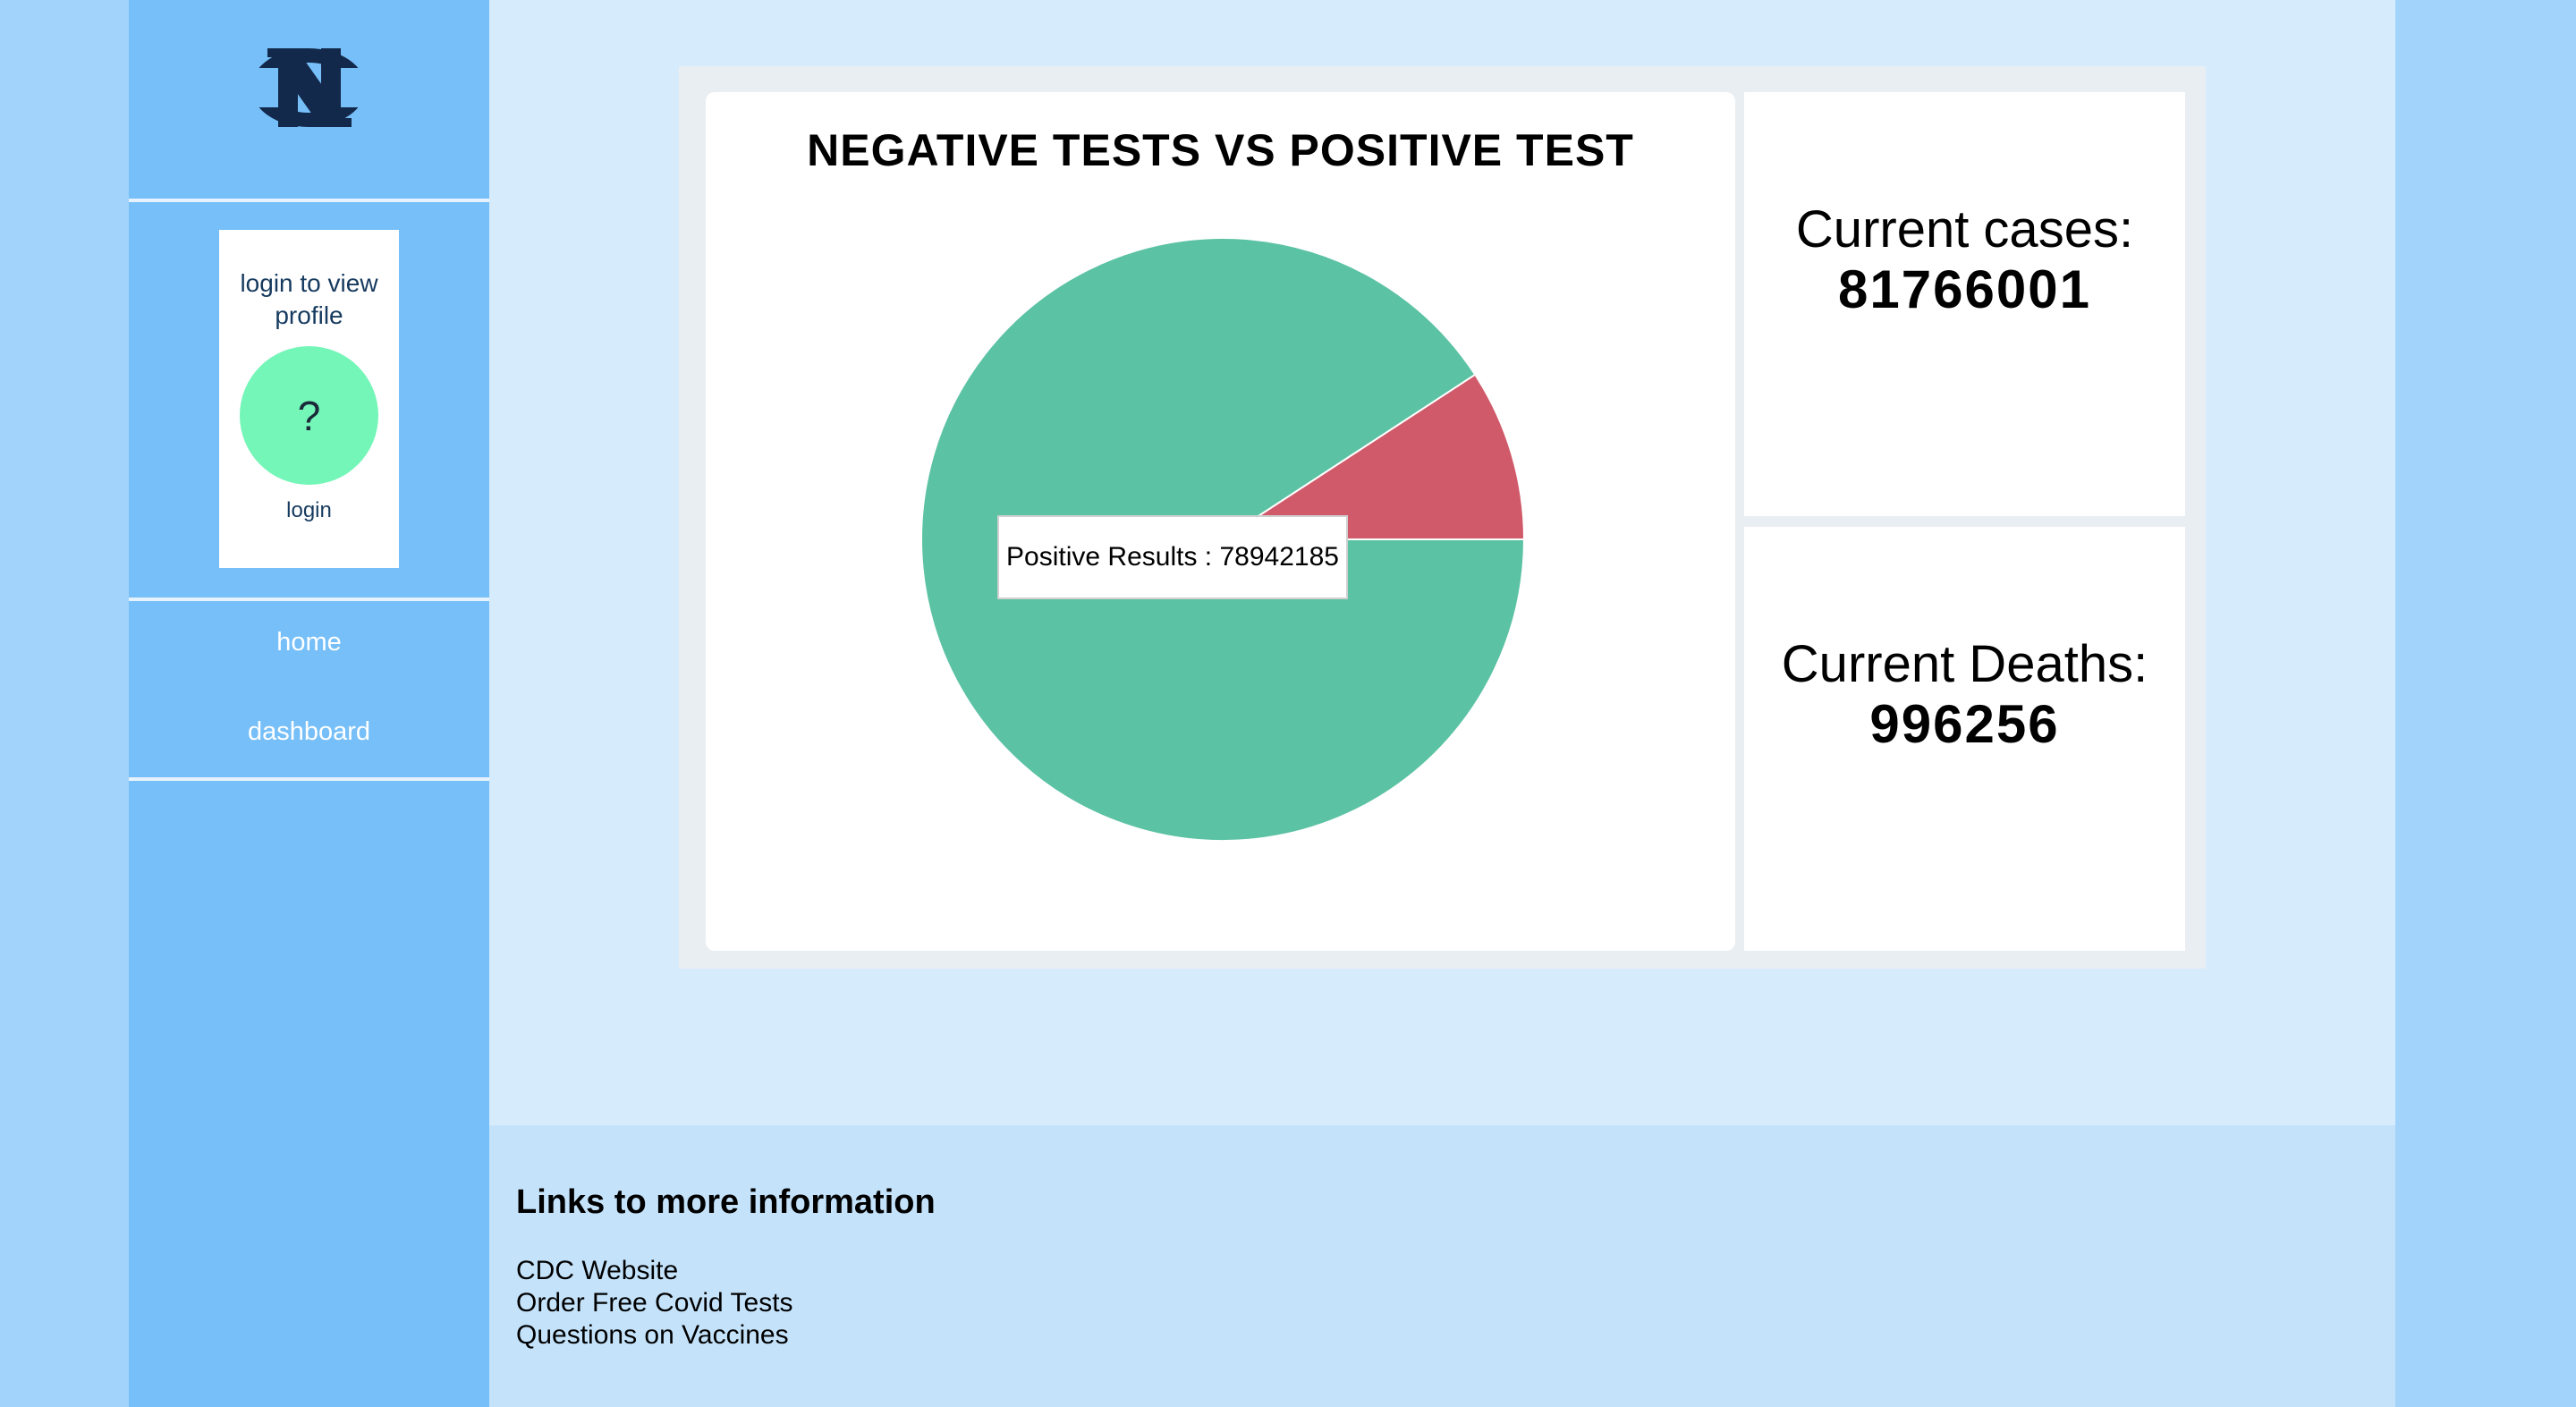 This screenshot has width=2576, height=1407. I want to click on cases-card: Current cases: 81766001, so click(1964, 304).